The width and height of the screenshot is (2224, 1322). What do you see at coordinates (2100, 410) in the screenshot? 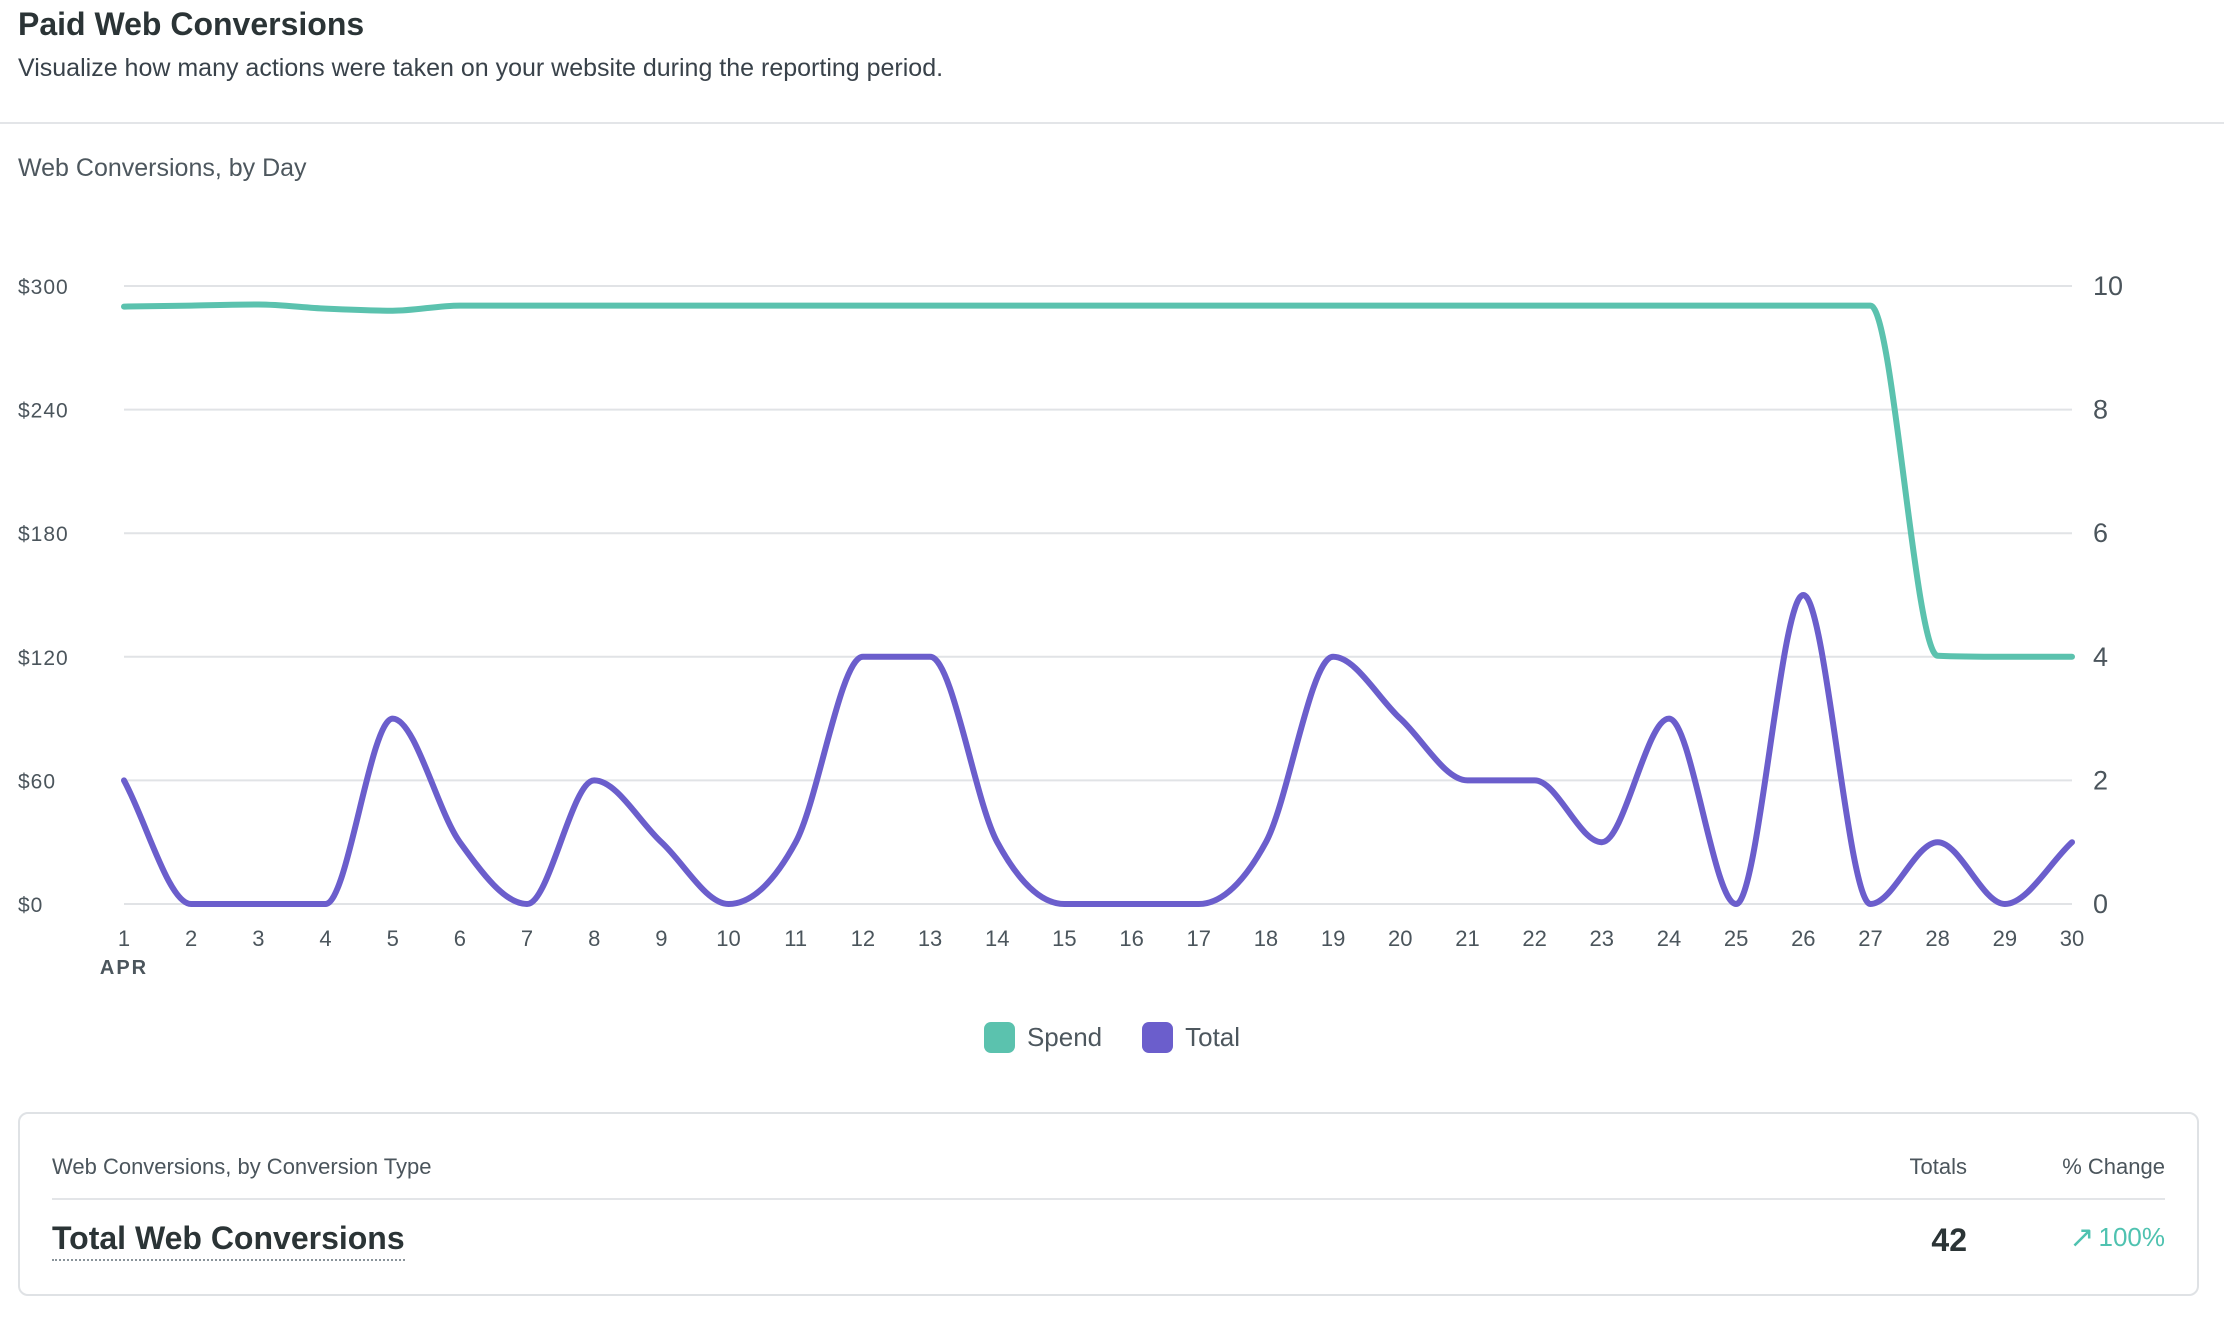
I see `right-axis-tick-label: 8` at bounding box center [2100, 410].